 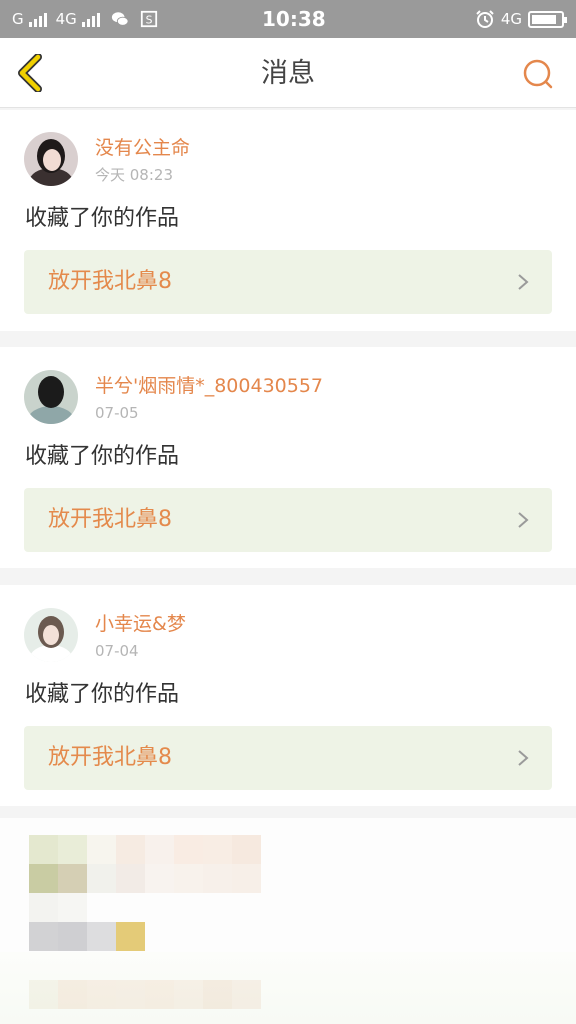 I want to click on signal-icon, so click(x=37, y=19).